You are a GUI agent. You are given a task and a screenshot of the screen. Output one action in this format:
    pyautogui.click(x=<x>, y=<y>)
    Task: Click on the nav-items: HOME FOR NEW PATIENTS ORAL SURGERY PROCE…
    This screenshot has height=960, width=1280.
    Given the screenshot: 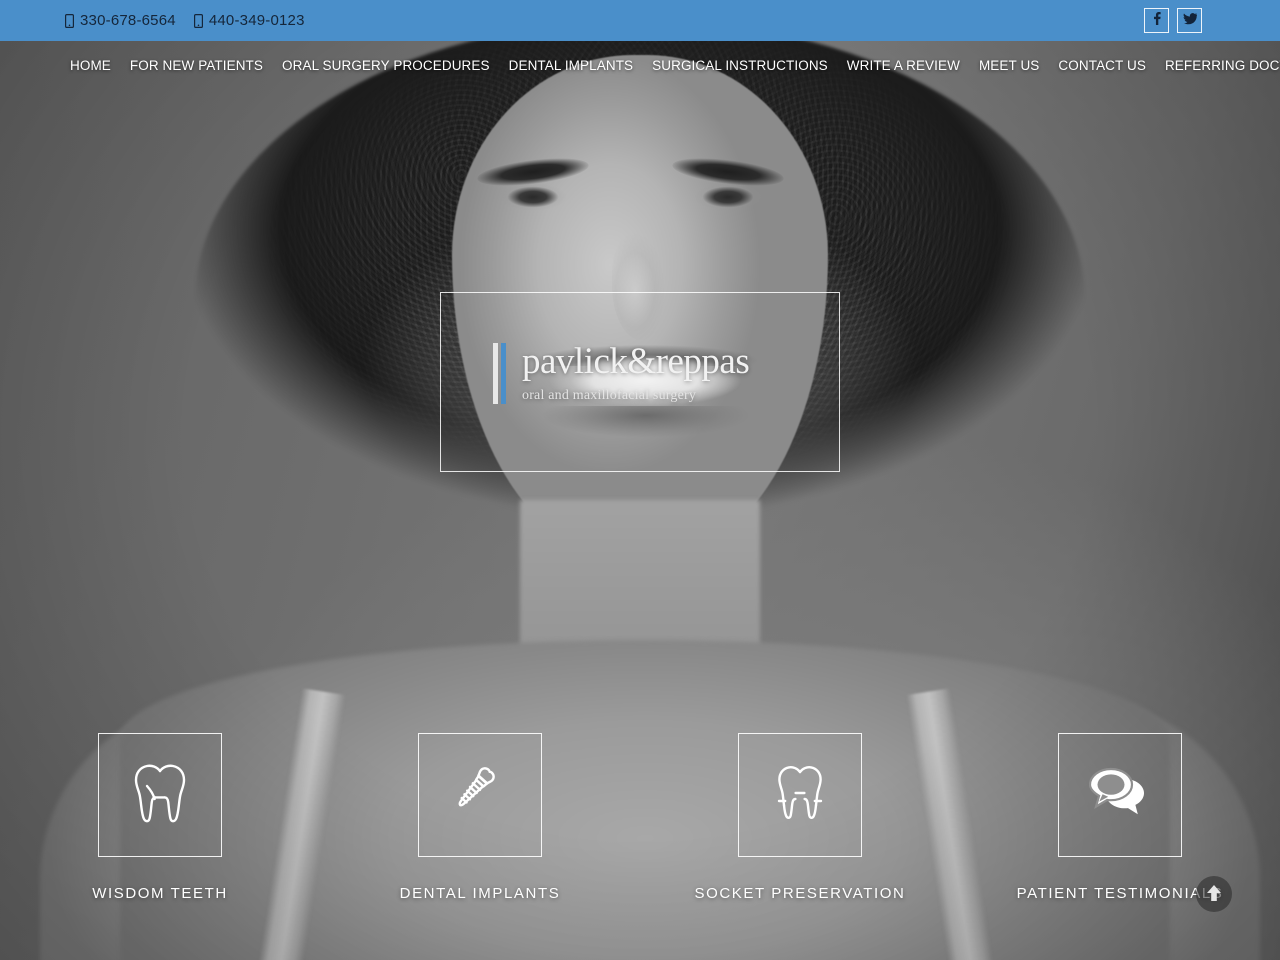 What is the action you would take?
    pyautogui.click(x=675, y=65)
    